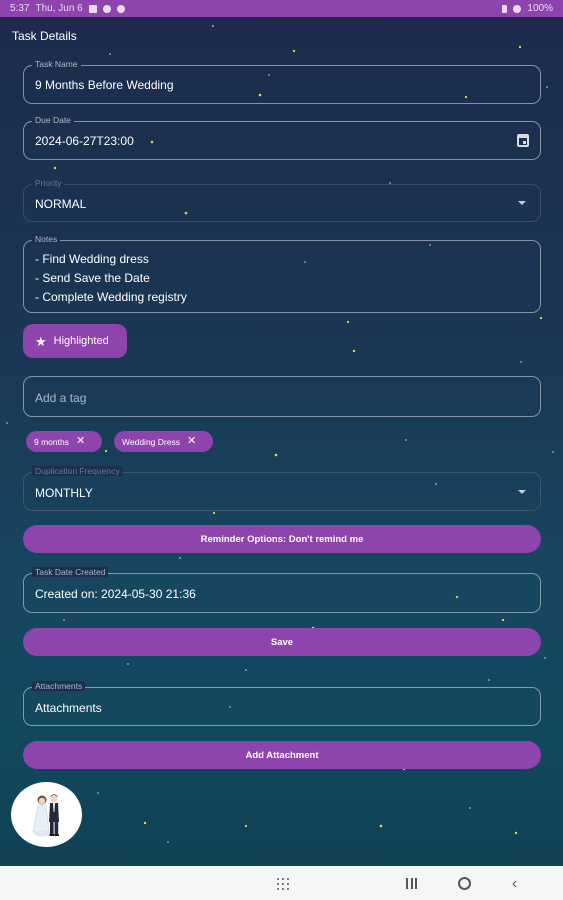 Image resolution: width=563 pixels, height=900 pixels. I want to click on add-attachment-button: Add Attachment, so click(282, 755).